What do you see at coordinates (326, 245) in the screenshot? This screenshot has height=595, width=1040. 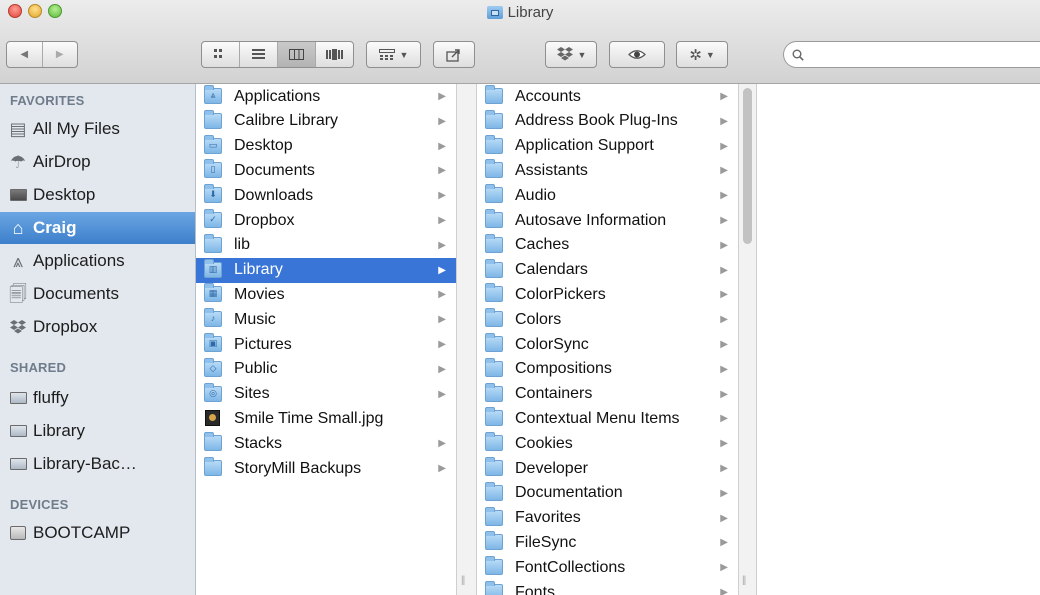 I see `list-item: lib ▶` at bounding box center [326, 245].